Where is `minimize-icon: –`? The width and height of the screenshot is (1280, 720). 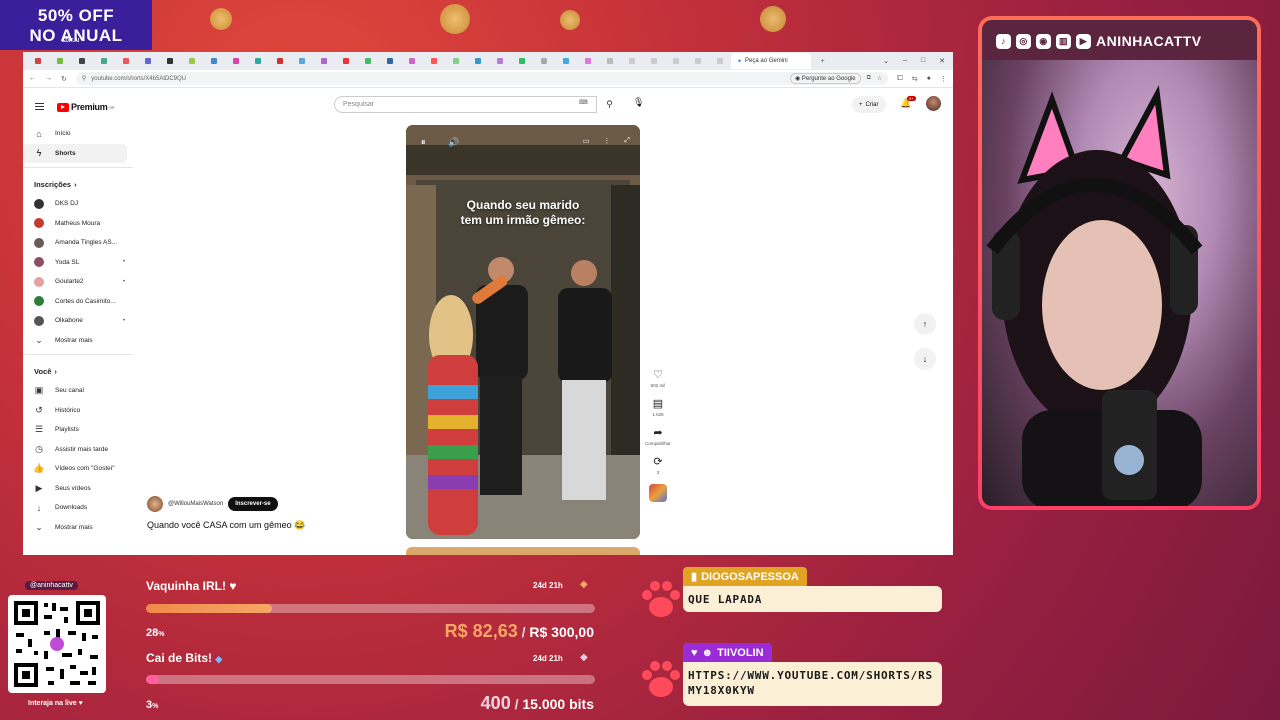 minimize-icon: – is located at coordinates (905, 61).